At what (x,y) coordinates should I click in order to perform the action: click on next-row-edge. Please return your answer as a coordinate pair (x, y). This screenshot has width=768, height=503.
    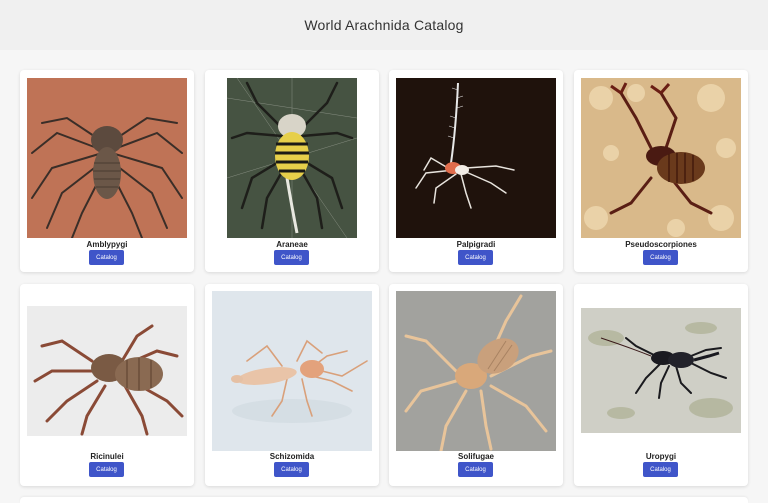
    Looking at the image, I should click on (384, 500).